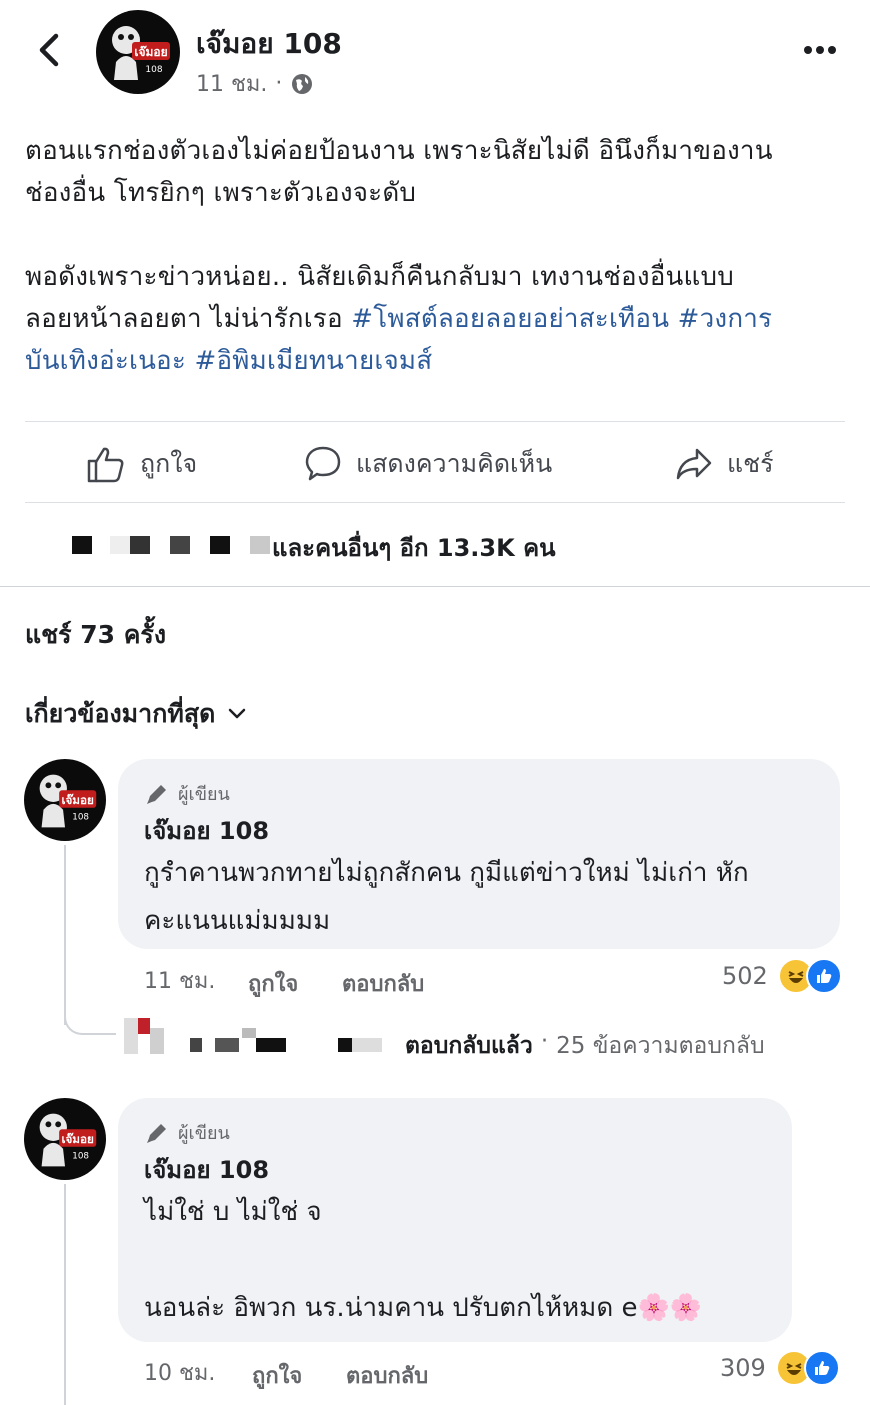 The image size is (870, 1405). I want to click on share-label: แชร์, so click(750, 463).